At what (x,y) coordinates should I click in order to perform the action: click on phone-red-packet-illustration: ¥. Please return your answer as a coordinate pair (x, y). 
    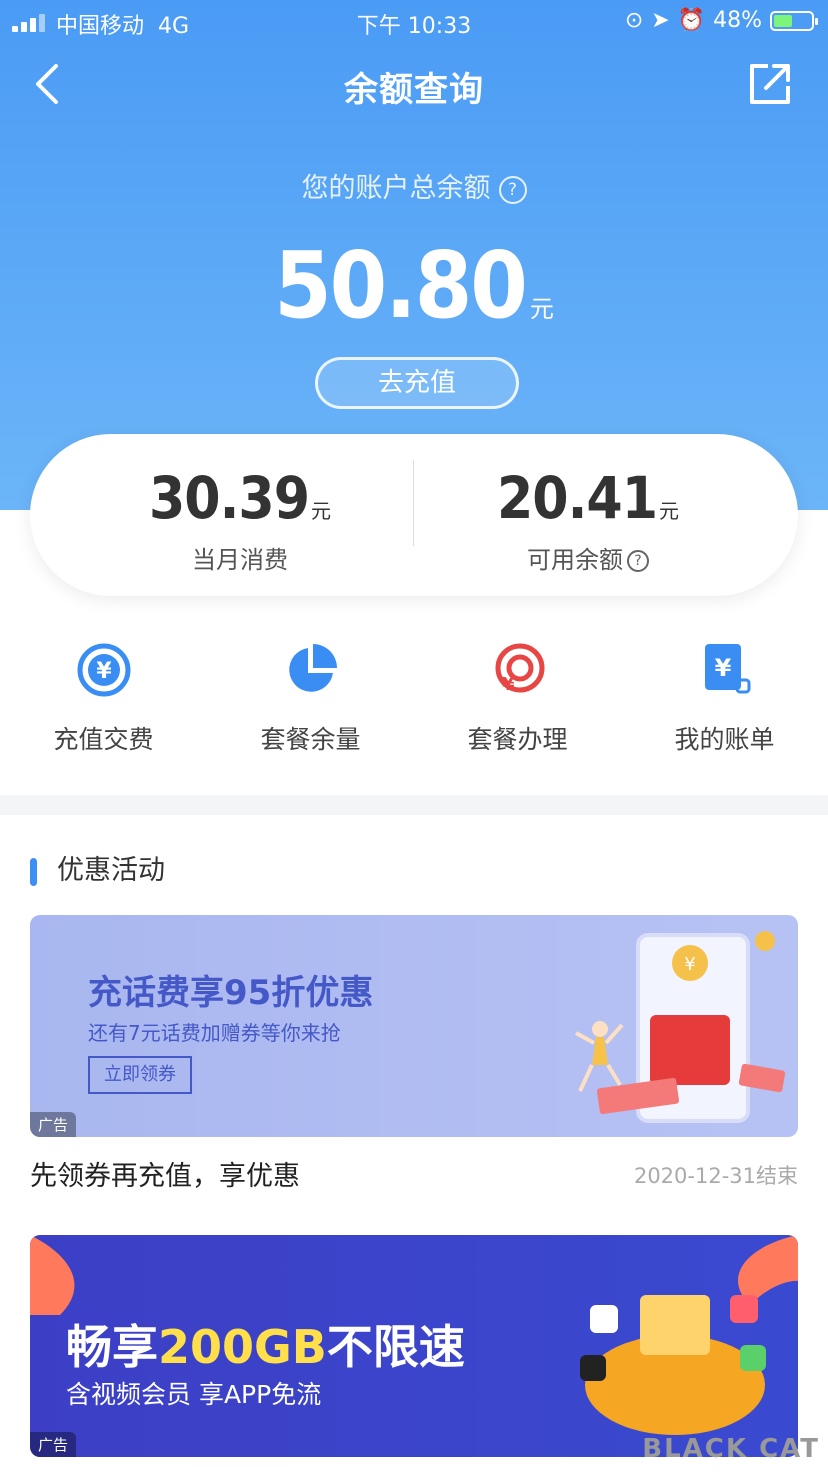
    Looking at the image, I should click on (680, 1027).